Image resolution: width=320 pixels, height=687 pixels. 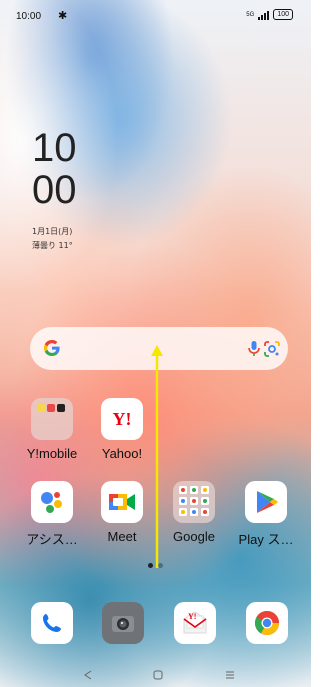 What do you see at coordinates (122, 419) in the screenshot?
I see `yahoo-icon: Y!` at bounding box center [122, 419].